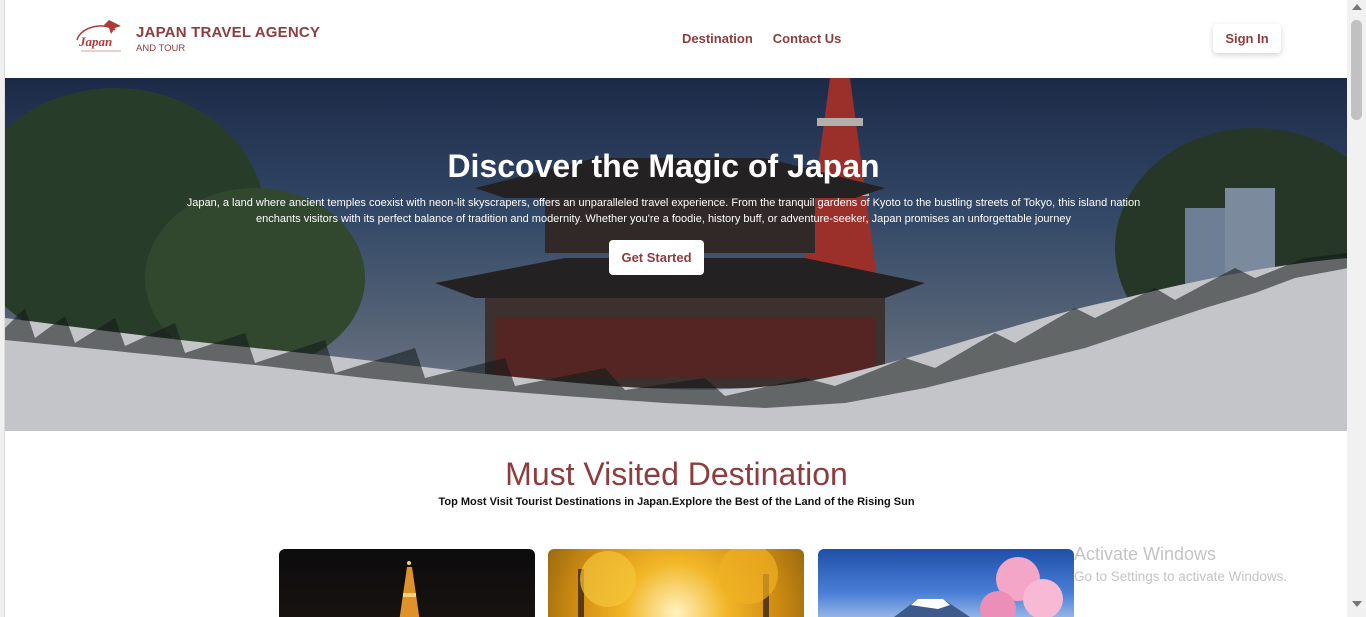 The image size is (1366, 617). I want to click on scroll-down-arrow-icon, so click(1357, 604).